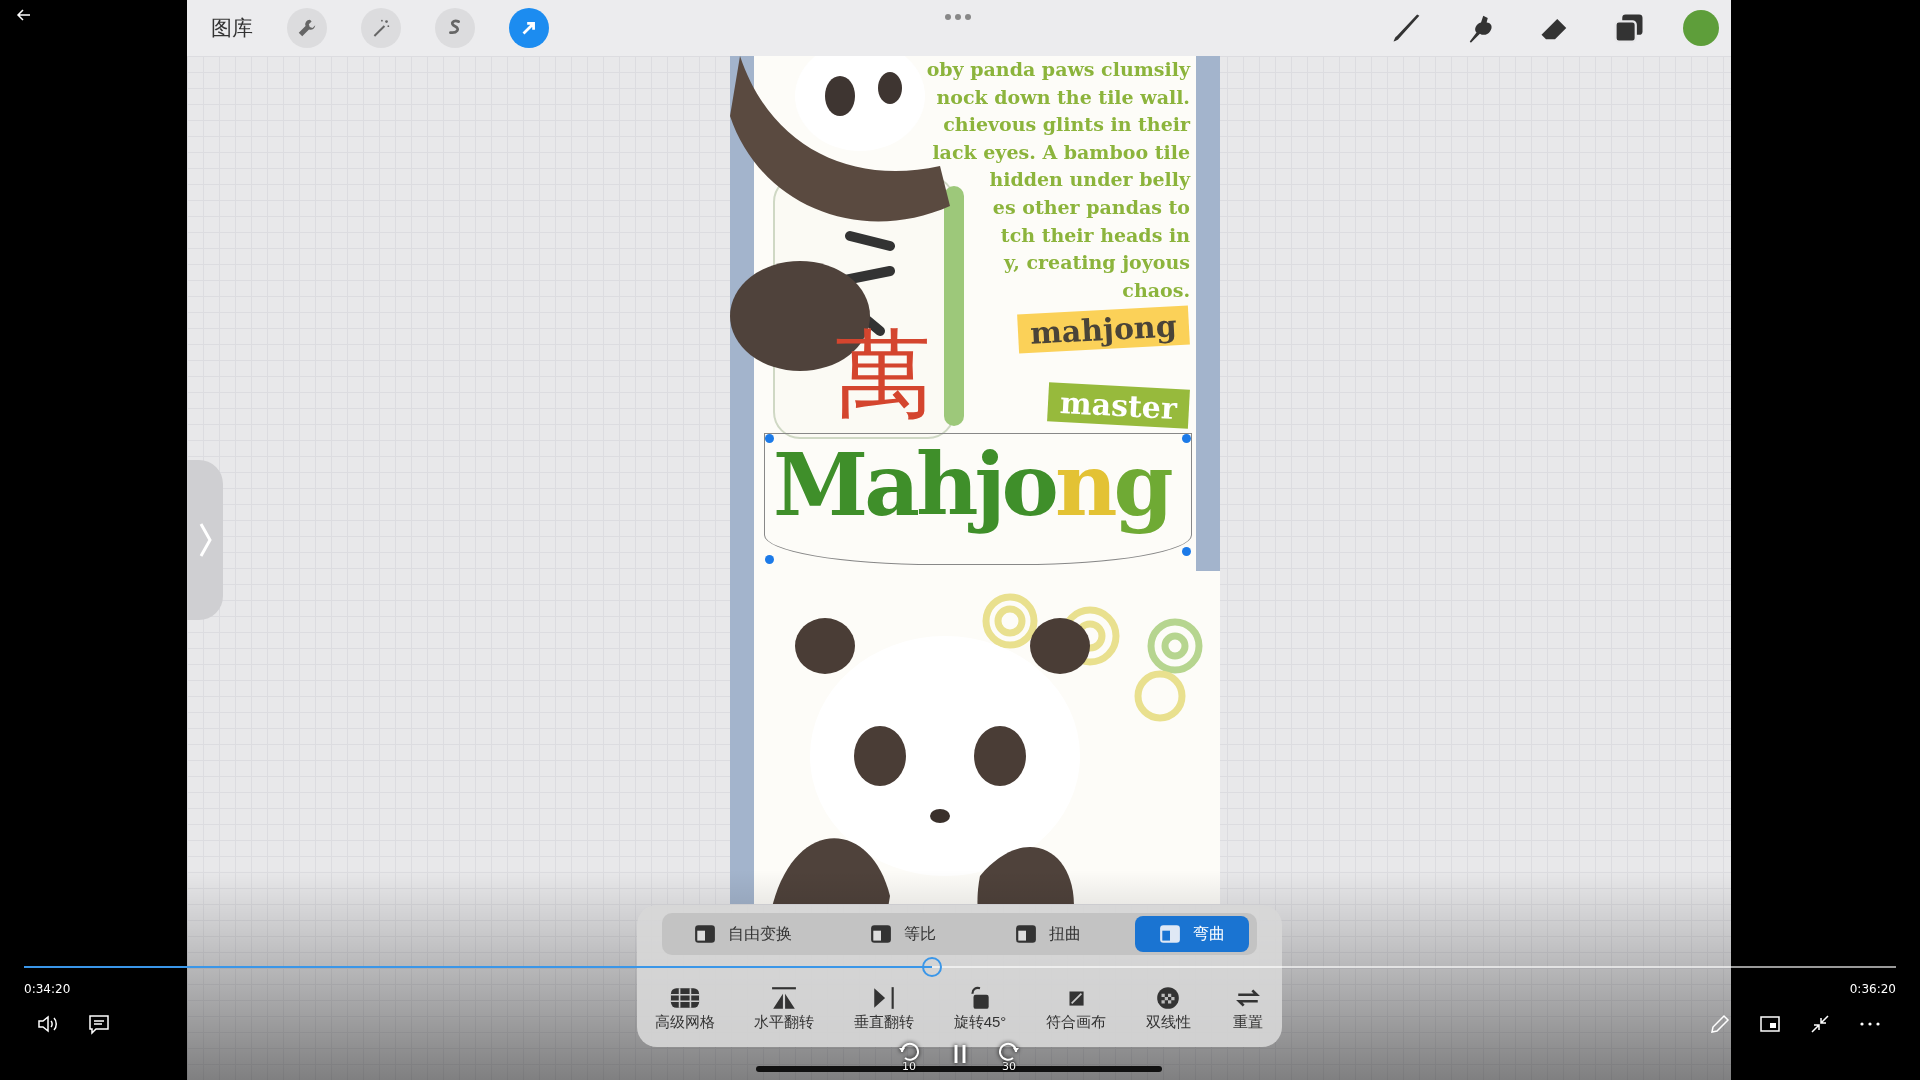 Image resolution: width=1920 pixels, height=1080 pixels. I want to click on forward-button: 30, so click(1009, 1058).